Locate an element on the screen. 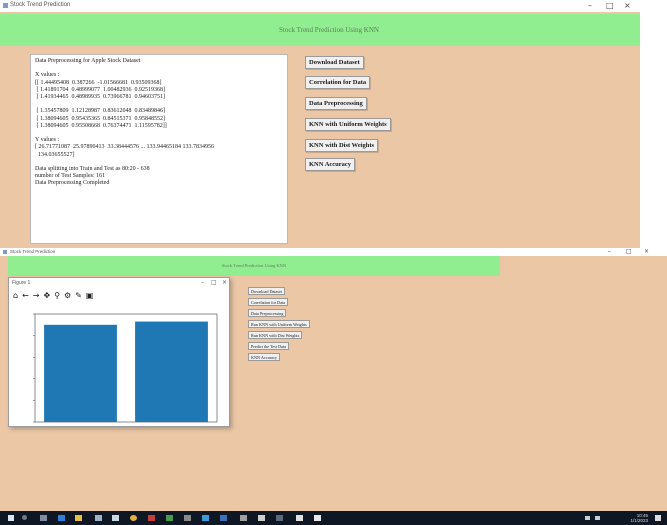  notification-icon is located at coordinates (658, 518).